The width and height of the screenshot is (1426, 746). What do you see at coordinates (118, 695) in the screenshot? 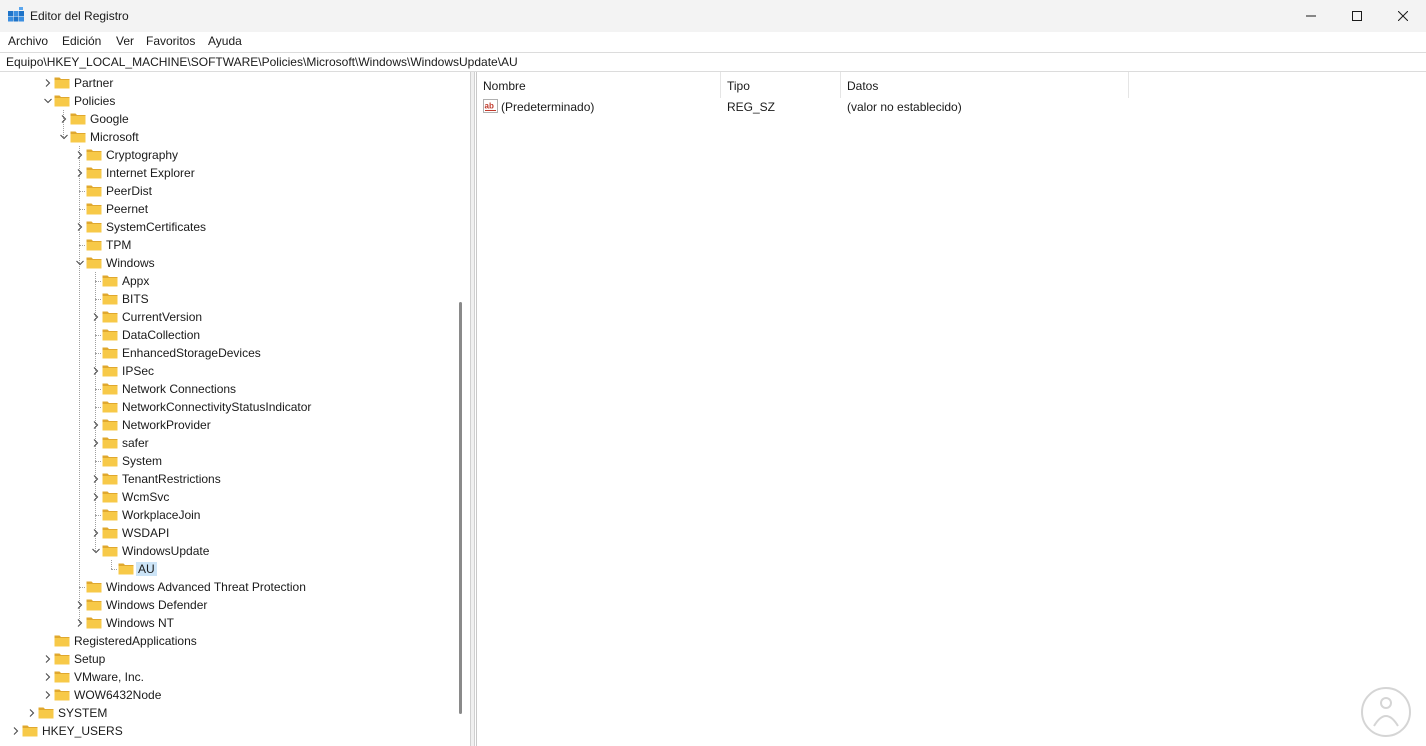
I see `tree-item-label: WOW6432Node` at bounding box center [118, 695].